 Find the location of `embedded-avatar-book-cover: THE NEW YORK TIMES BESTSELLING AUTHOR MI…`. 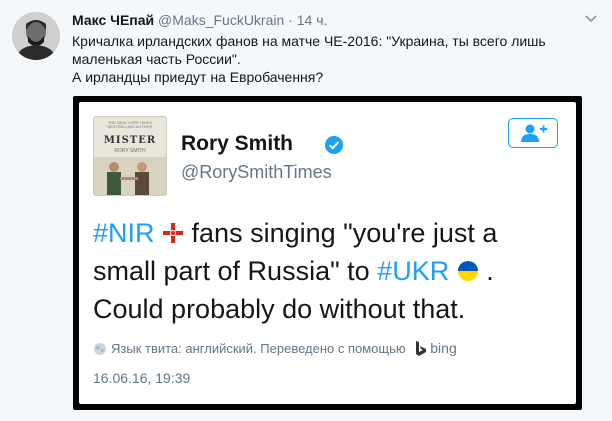

embedded-avatar-book-cover: THE NEW YORK TIMES BESTSELLING AUTHOR MI… is located at coordinates (130, 156).